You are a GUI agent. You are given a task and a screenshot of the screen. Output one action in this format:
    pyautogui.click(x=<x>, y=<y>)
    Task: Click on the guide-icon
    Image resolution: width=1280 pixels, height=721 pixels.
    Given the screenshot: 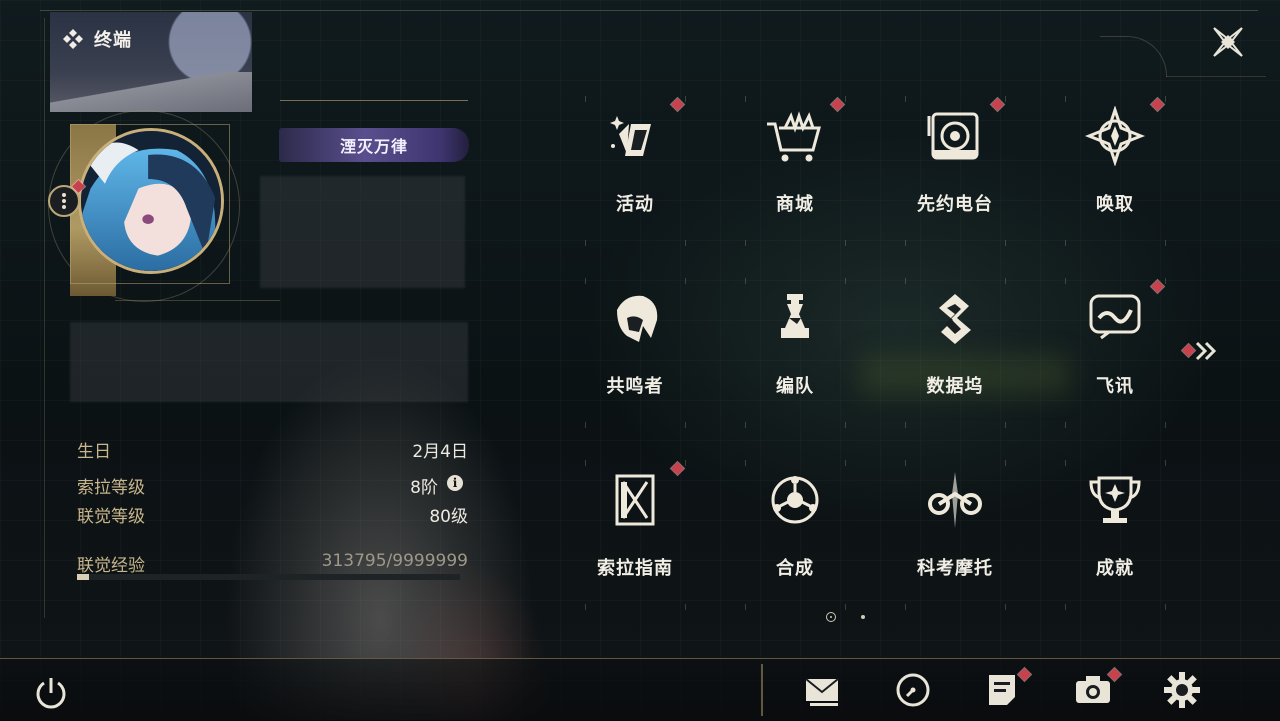 What is the action you would take?
    pyautogui.click(x=635, y=500)
    